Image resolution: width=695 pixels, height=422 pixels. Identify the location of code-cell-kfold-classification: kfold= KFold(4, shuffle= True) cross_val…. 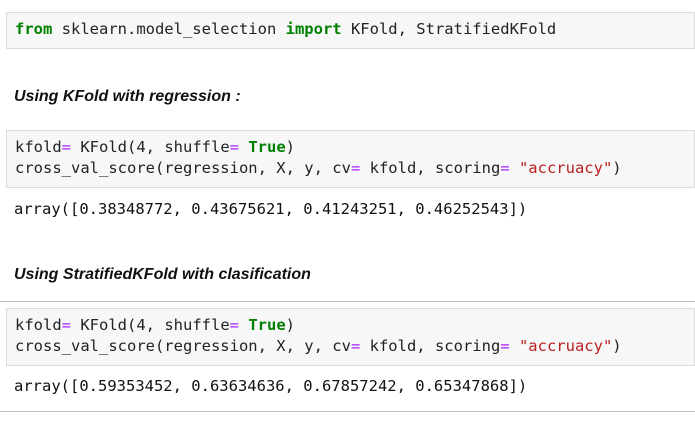
(350, 337).